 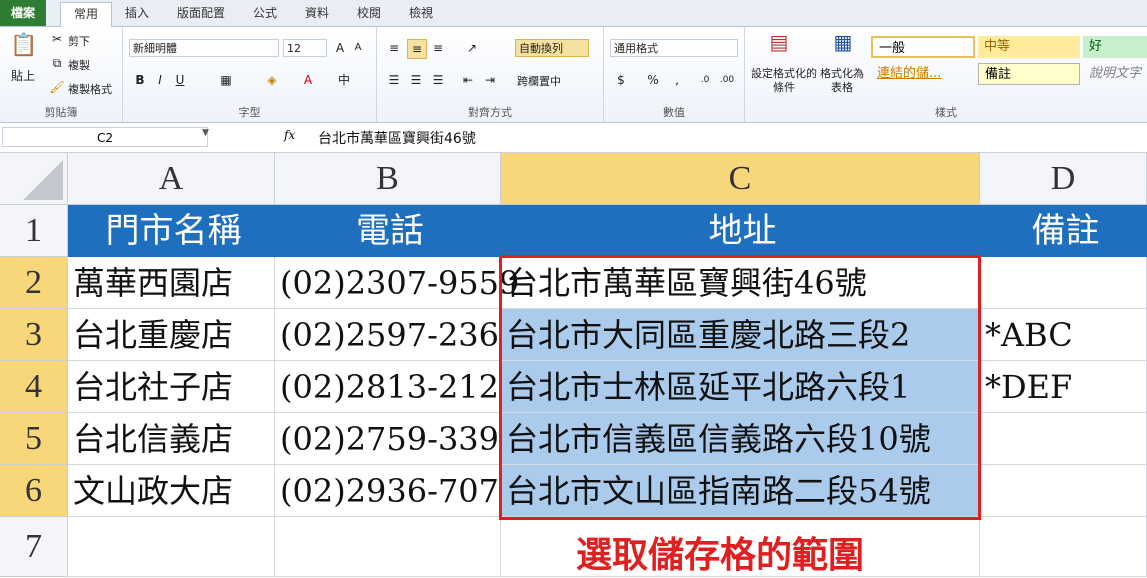 I want to click on format-as-table-button: 格式化為表格, so click(x=842, y=81).